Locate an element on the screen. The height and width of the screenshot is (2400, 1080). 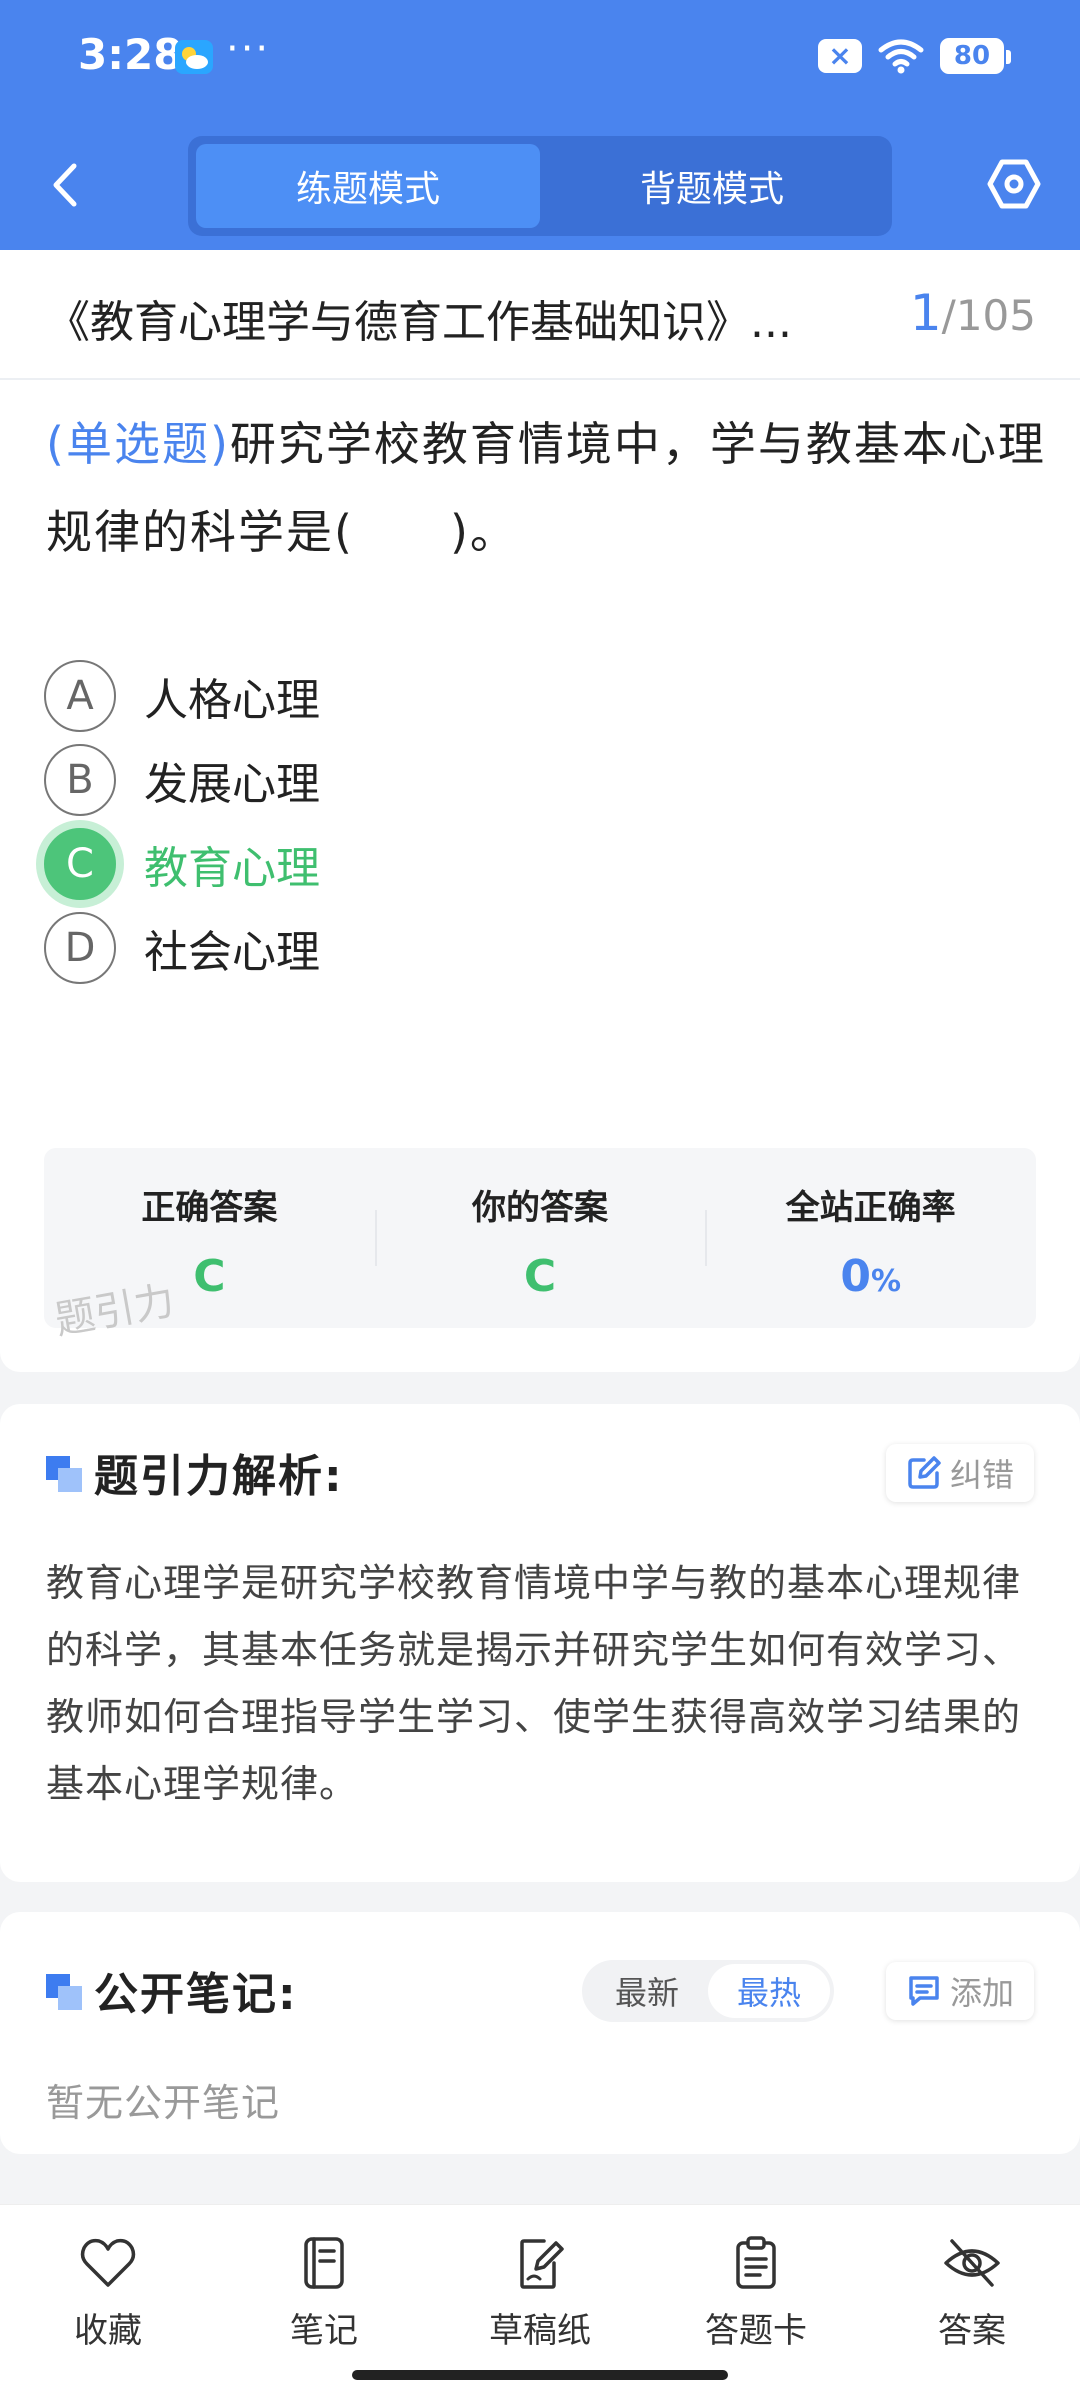
notes-sort-toggle: 最新 最热 is located at coordinates (708, 1991).